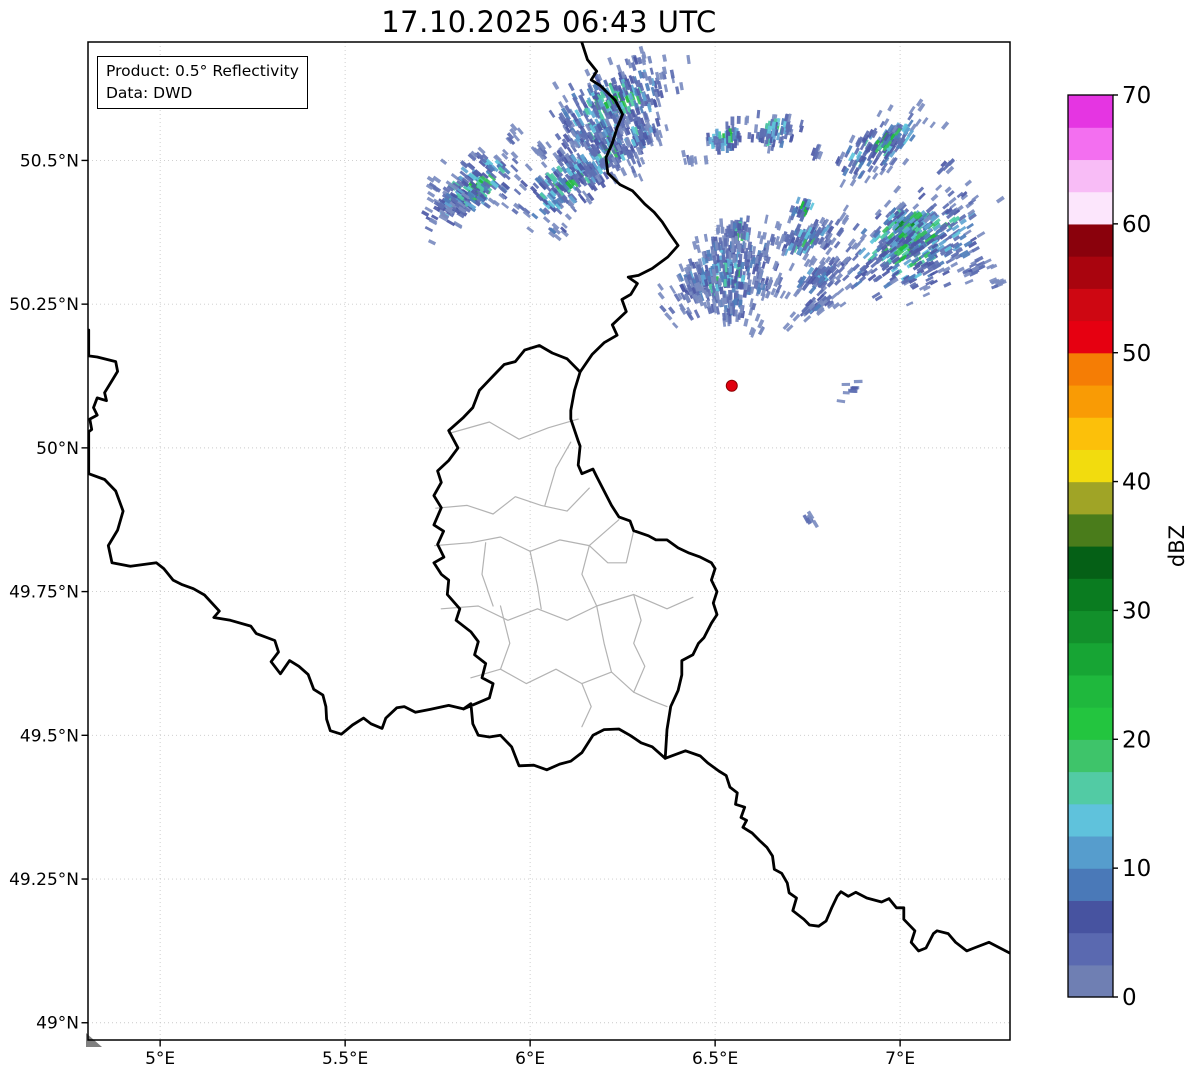 Image resolution: width=1202 pixels, height=1081 pixels. Describe the element at coordinates (1136, 354) in the screenshot. I see `colorbar-tick-label: 50` at that location.